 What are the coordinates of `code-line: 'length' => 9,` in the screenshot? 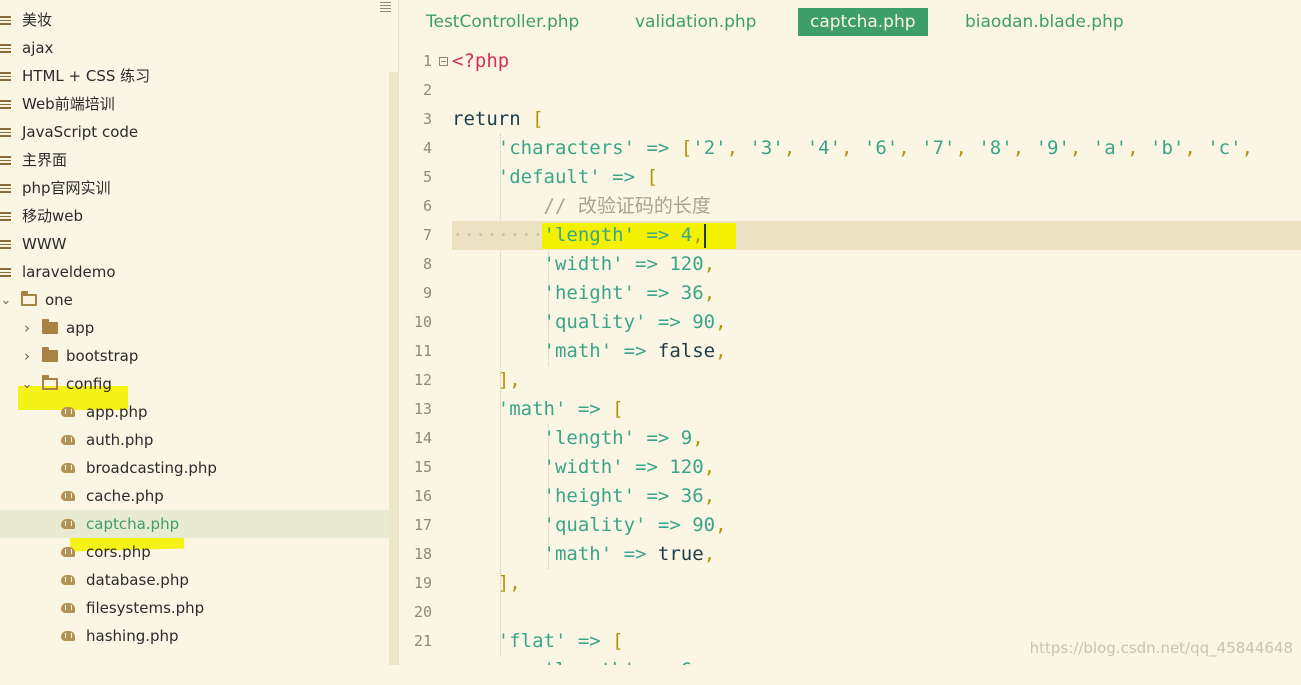 It's located at (876, 438).